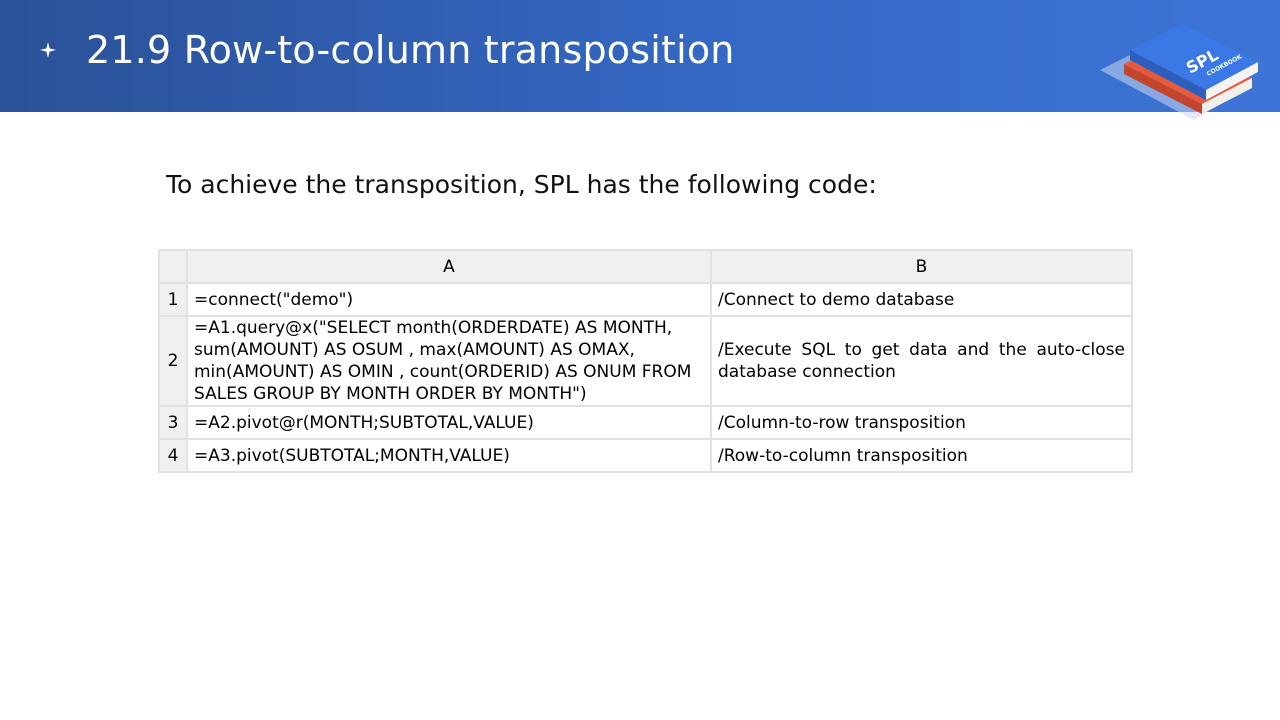 The width and height of the screenshot is (1280, 720). Describe the element at coordinates (921, 422) in the screenshot. I see `cell-b3: /Column-to-row transposition` at that location.